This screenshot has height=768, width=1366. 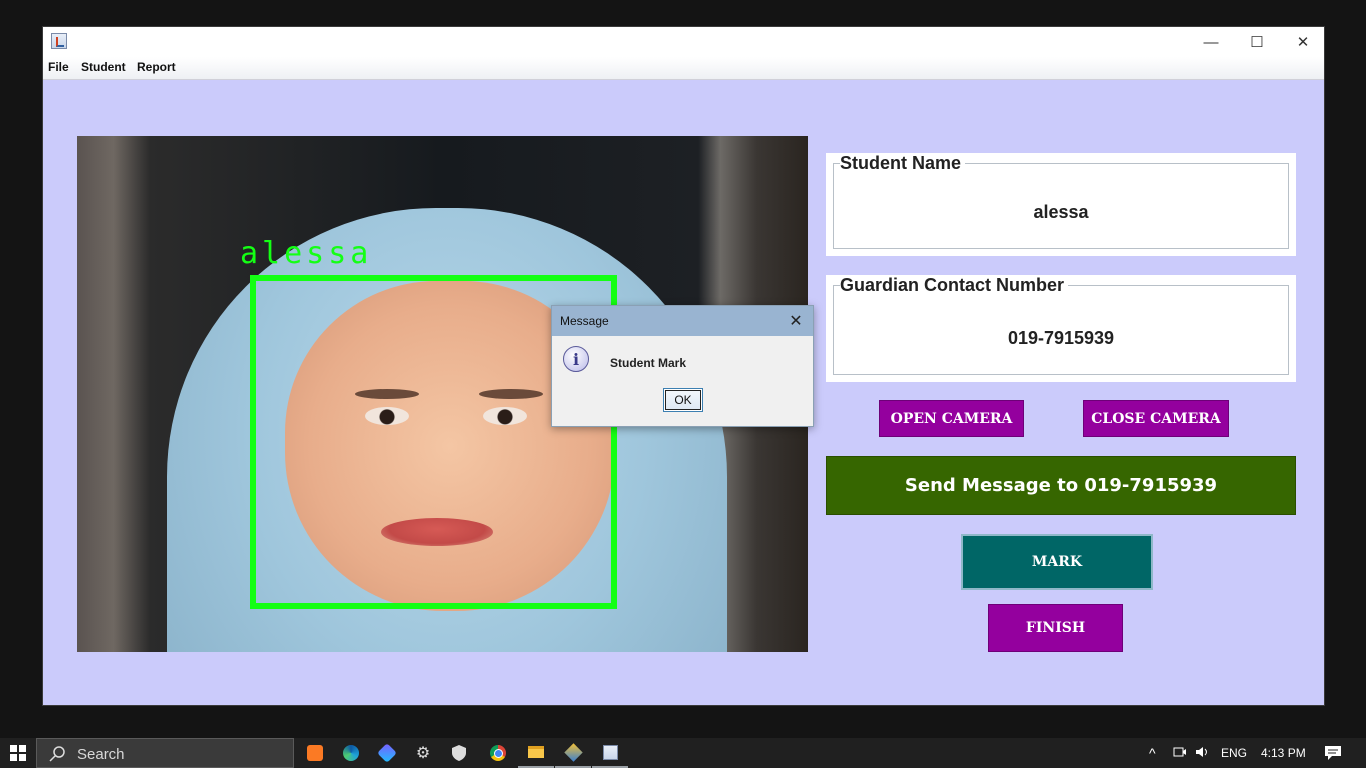 What do you see at coordinates (58, 67) in the screenshot?
I see `menu-file: File` at bounding box center [58, 67].